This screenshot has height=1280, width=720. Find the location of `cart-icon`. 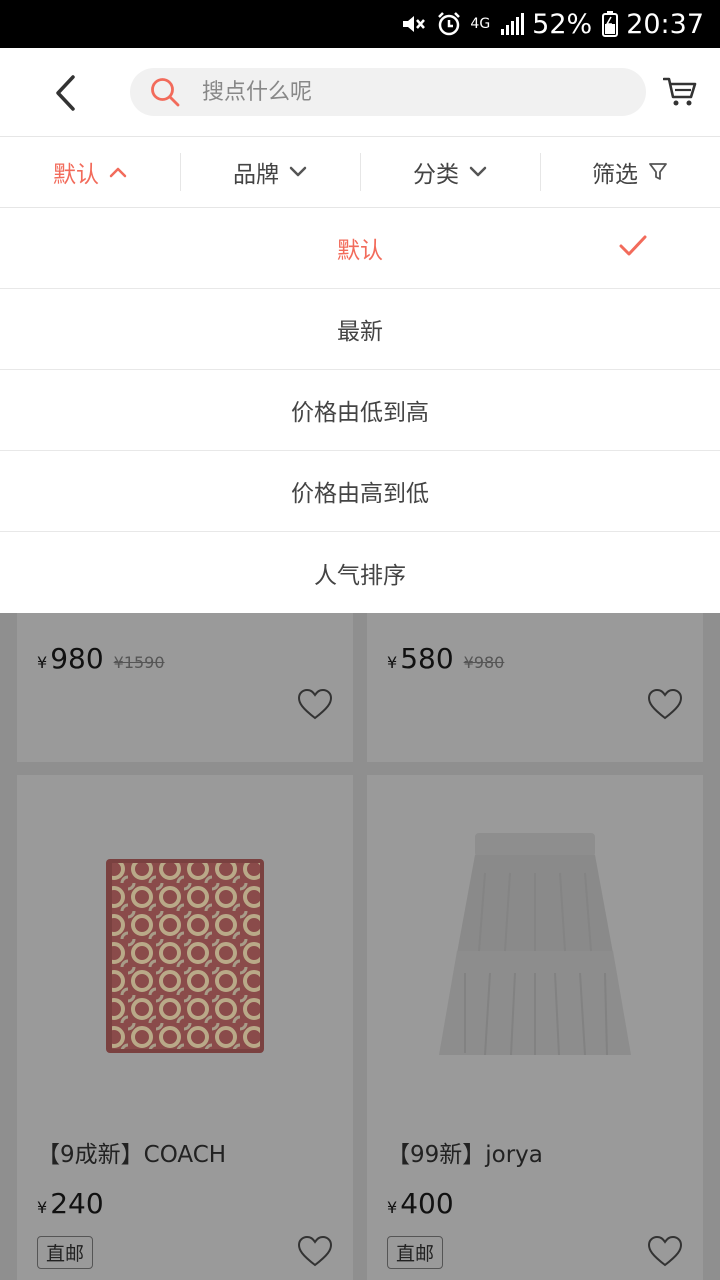

cart-icon is located at coordinates (680, 91).